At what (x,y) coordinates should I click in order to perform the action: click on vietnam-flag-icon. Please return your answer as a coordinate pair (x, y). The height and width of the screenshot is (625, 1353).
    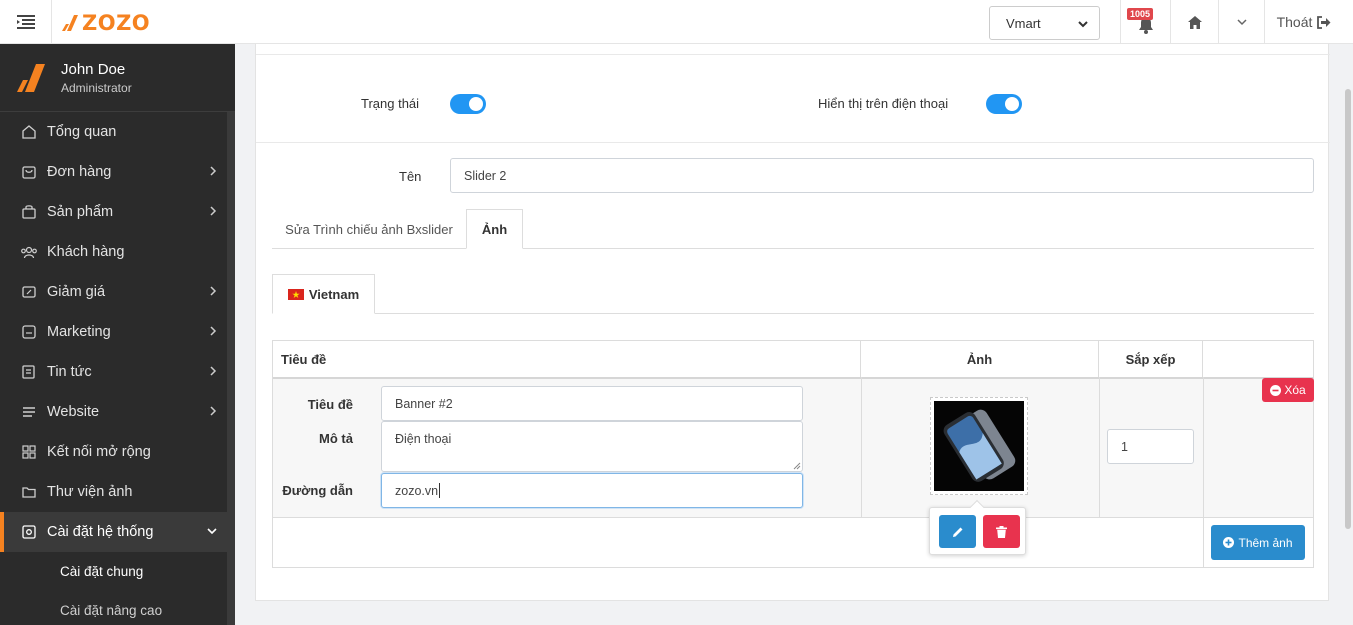
    Looking at the image, I should click on (295, 294).